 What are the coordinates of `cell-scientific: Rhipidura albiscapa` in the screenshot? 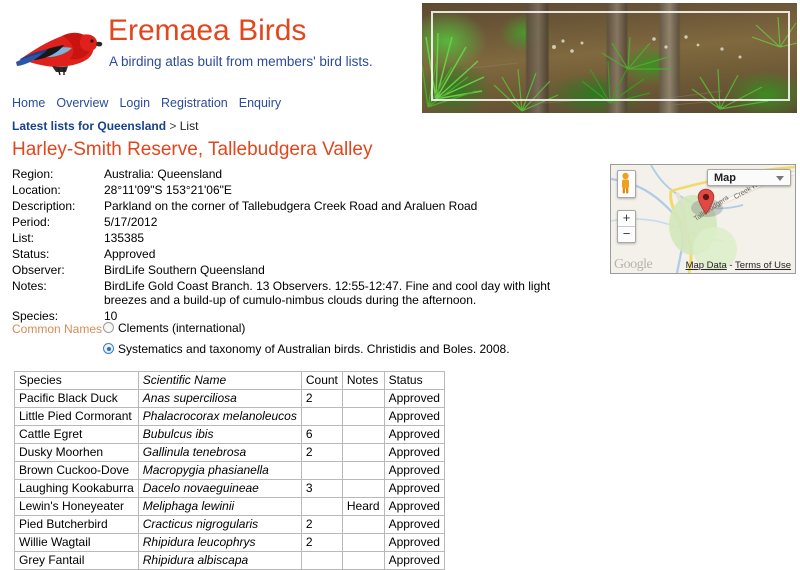 It's located at (219, 560).